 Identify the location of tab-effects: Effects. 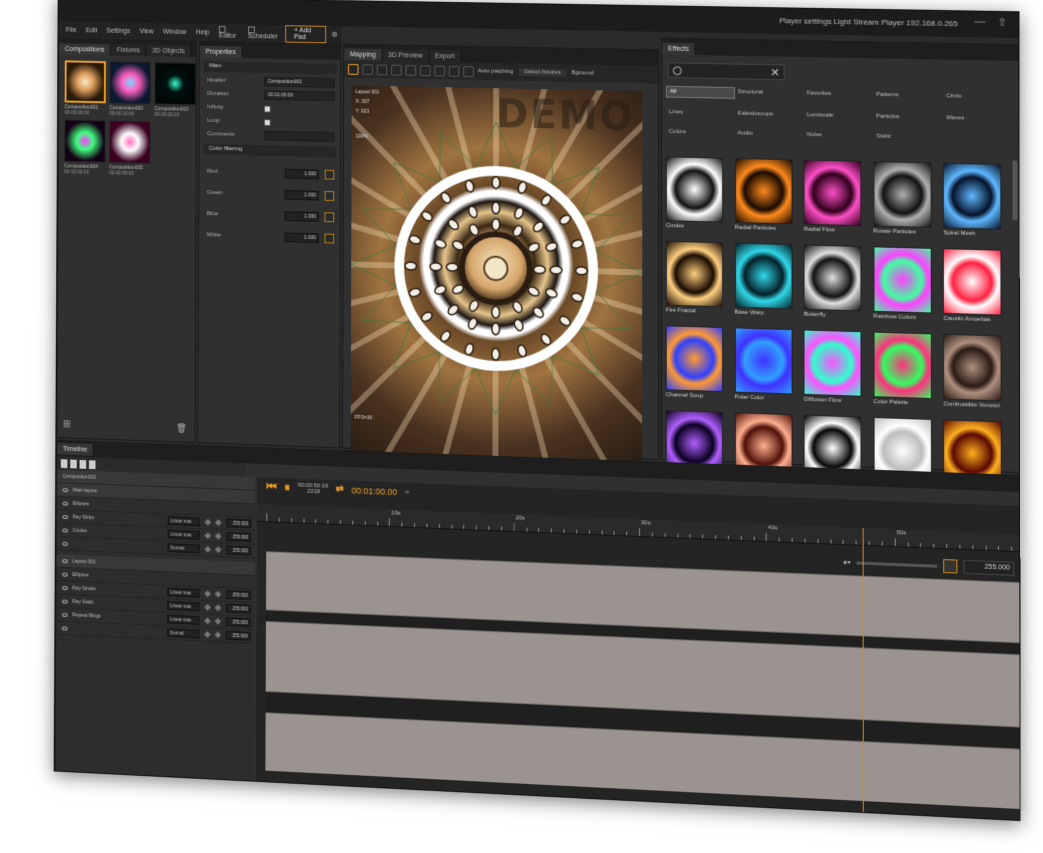
(679, 49).